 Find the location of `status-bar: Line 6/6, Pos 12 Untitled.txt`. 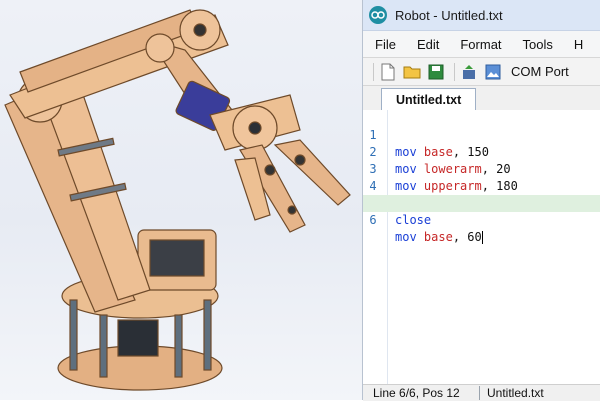

status-bar: Line 6/6, Pos 12 Untitled.txt is located at coordinates (481, 392).